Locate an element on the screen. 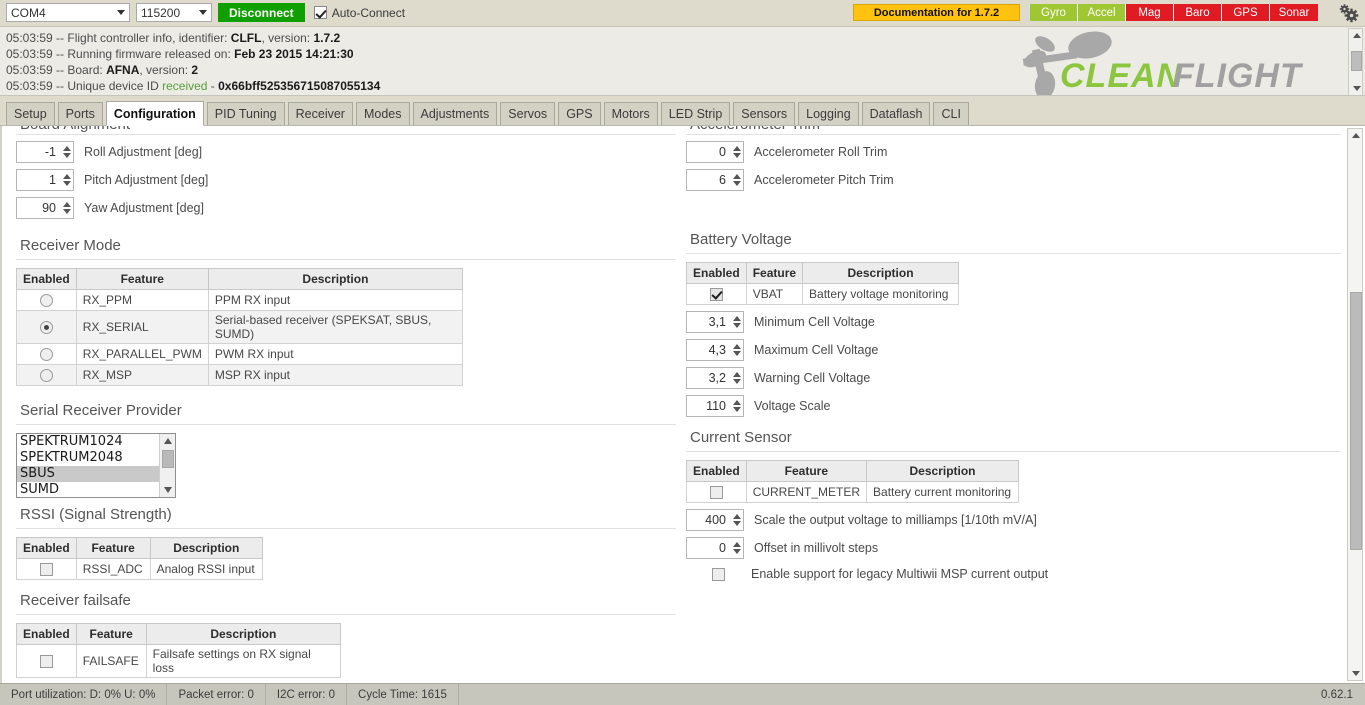 Image resolution: width=1365 pixels, height=705 pixels. tab-motors: Motors is located at coordinates (630, 113).